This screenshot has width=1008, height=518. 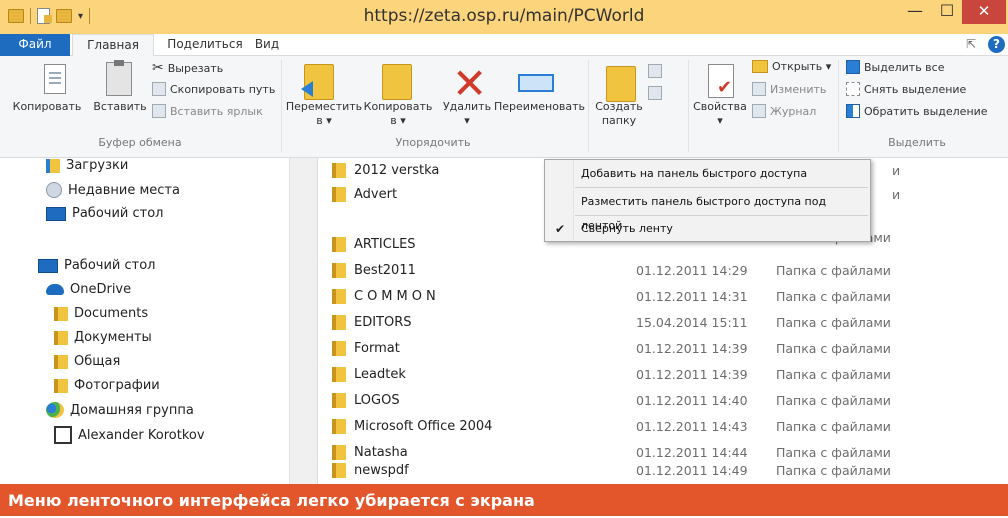 I want to click on invert-selection-label: Обратить выделение, so click(x=926, y=111).